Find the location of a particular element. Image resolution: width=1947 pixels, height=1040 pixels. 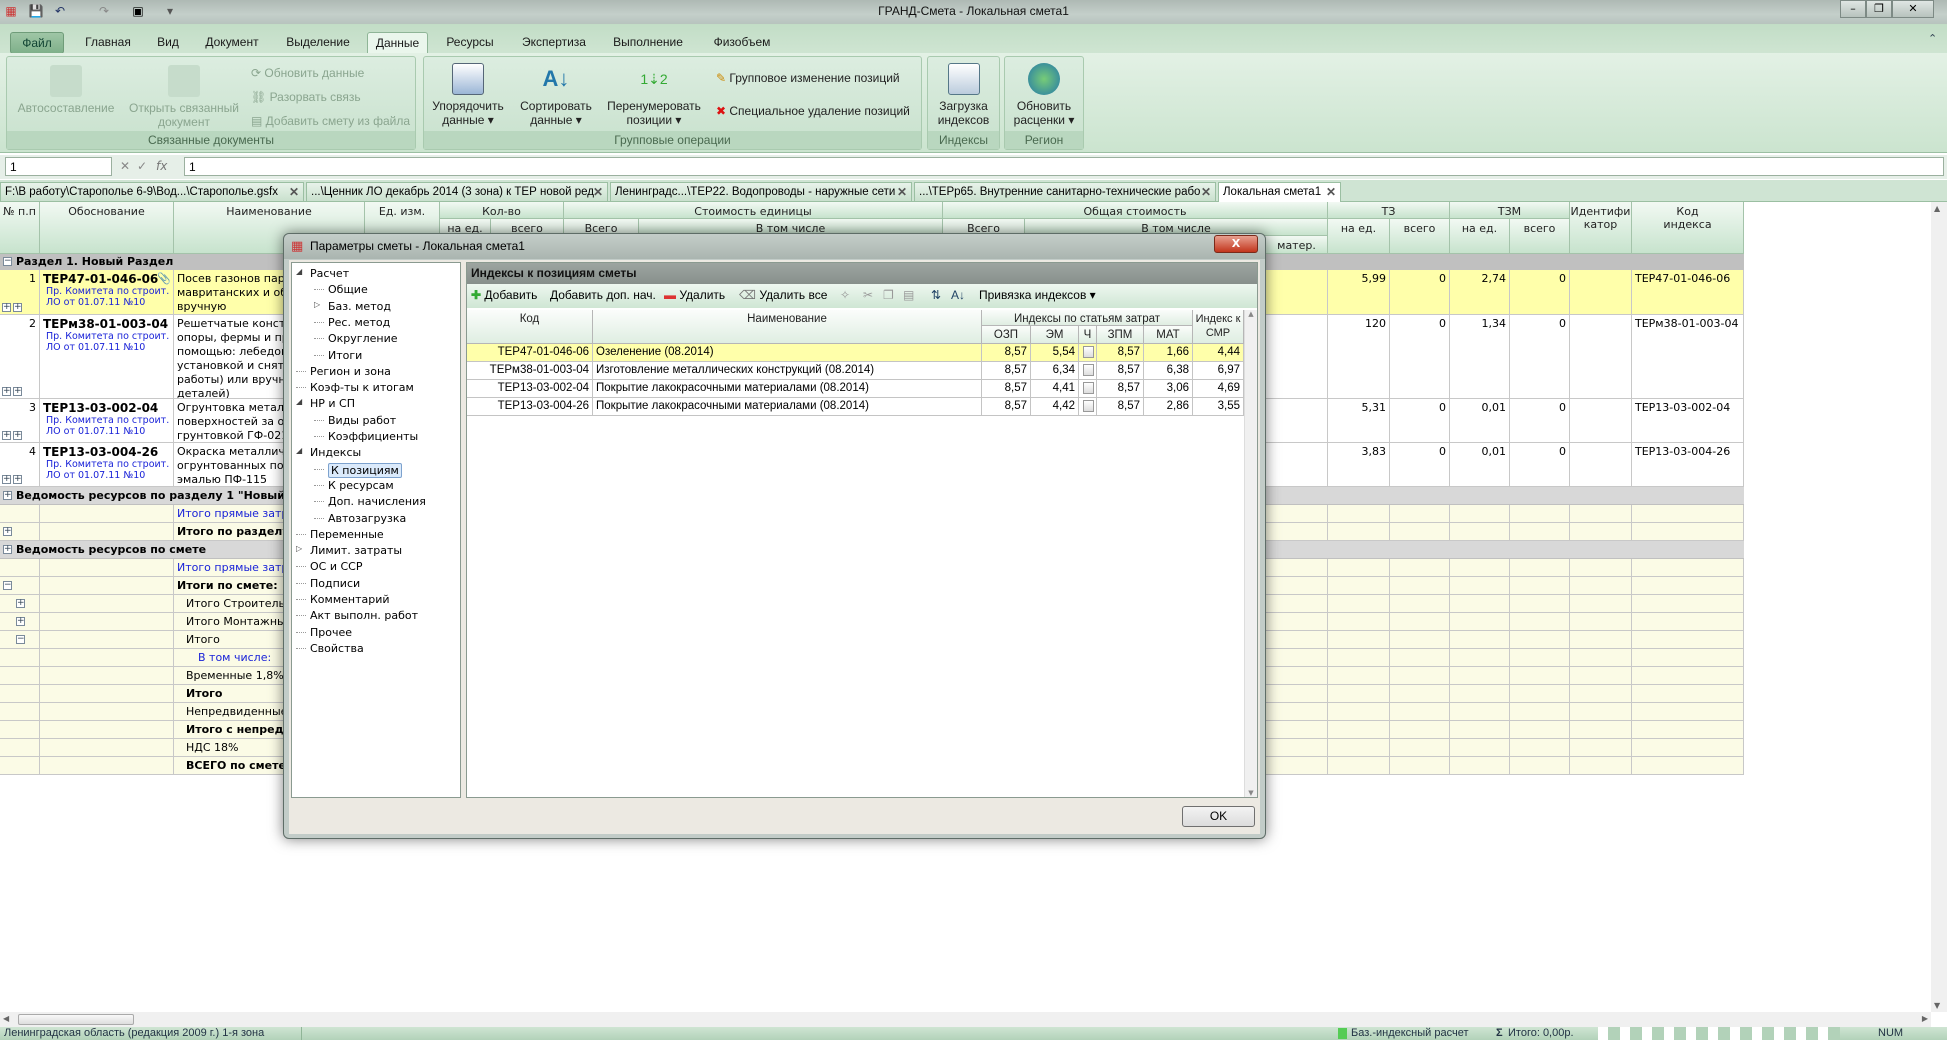

tree-item: Рес. метод is located at coordinates (359, 322).